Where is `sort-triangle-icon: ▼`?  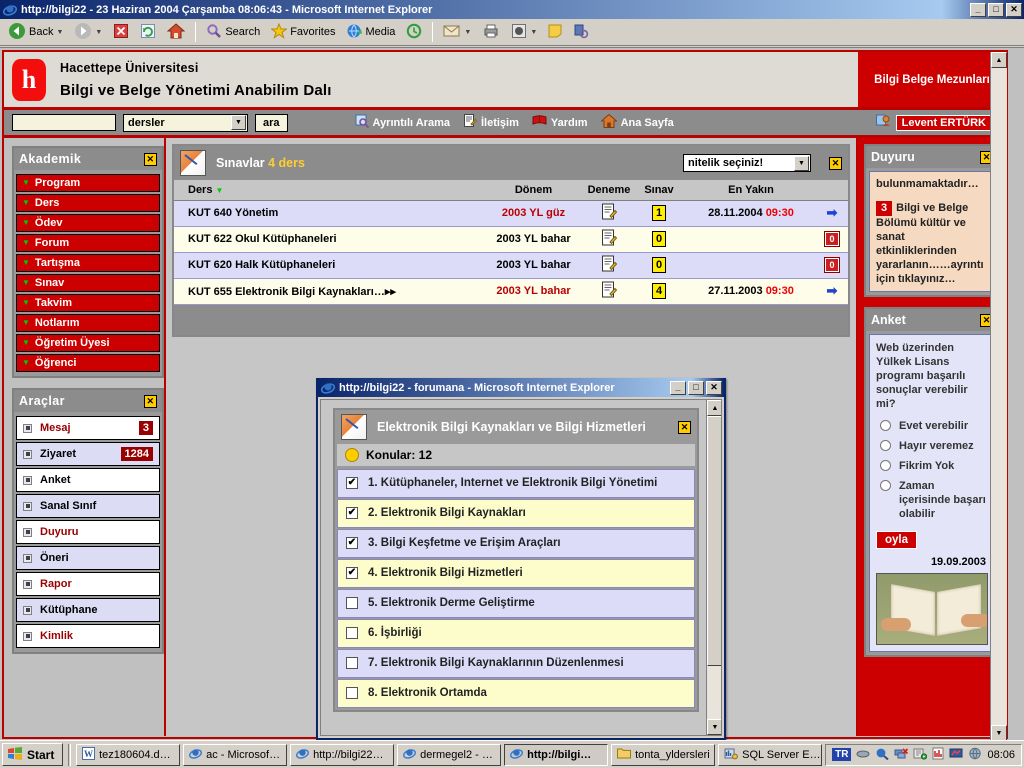
sort-triangle-icon: ▼ is located at coordinates (220, 190).